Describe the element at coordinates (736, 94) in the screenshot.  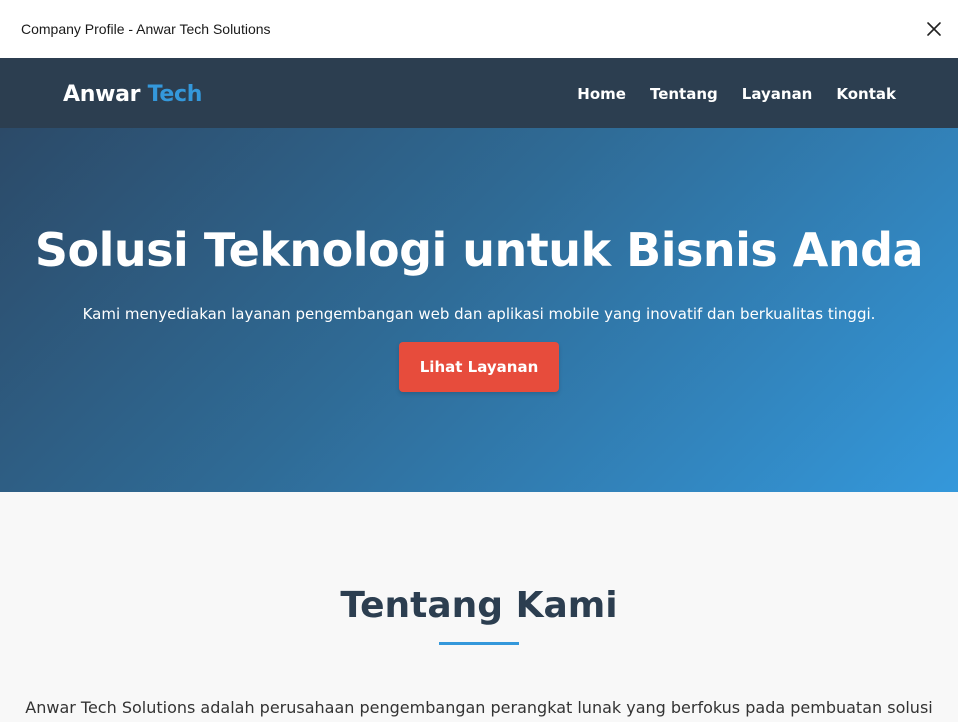
I see `nav-links: Home Tentang Layanan Kontak` at that location.